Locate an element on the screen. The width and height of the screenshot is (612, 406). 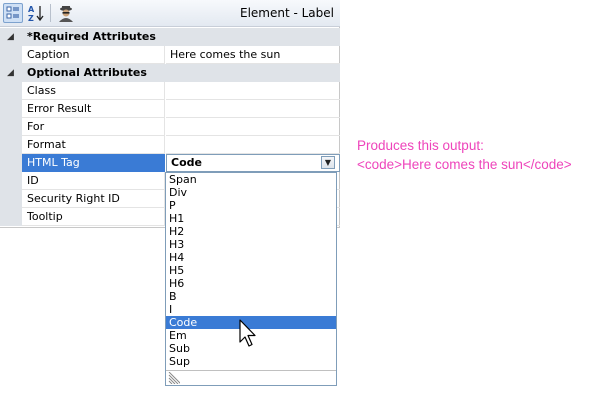
property-row-for: For is located at coordinates (170, 127).